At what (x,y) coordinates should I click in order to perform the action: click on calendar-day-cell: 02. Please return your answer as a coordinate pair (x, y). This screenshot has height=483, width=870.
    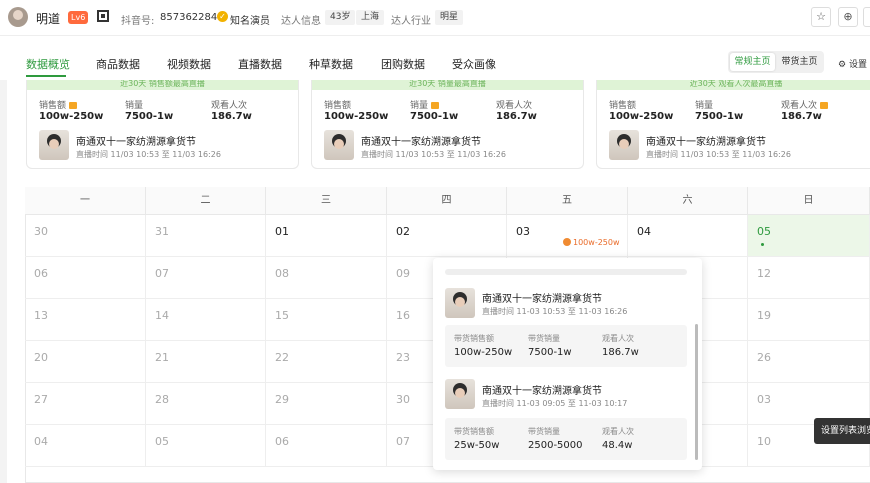
    Looking at the image, I should click on (447, 236).